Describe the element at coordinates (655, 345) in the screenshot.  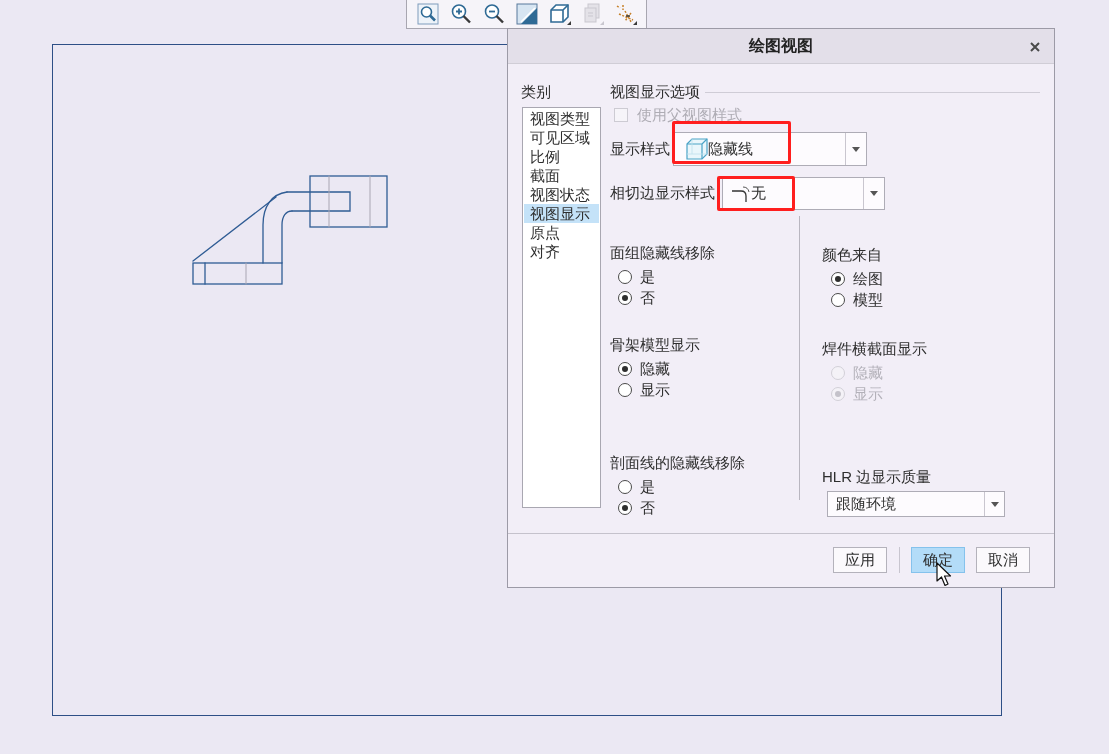
I see `group-title: 骨架模型显示` at that location.